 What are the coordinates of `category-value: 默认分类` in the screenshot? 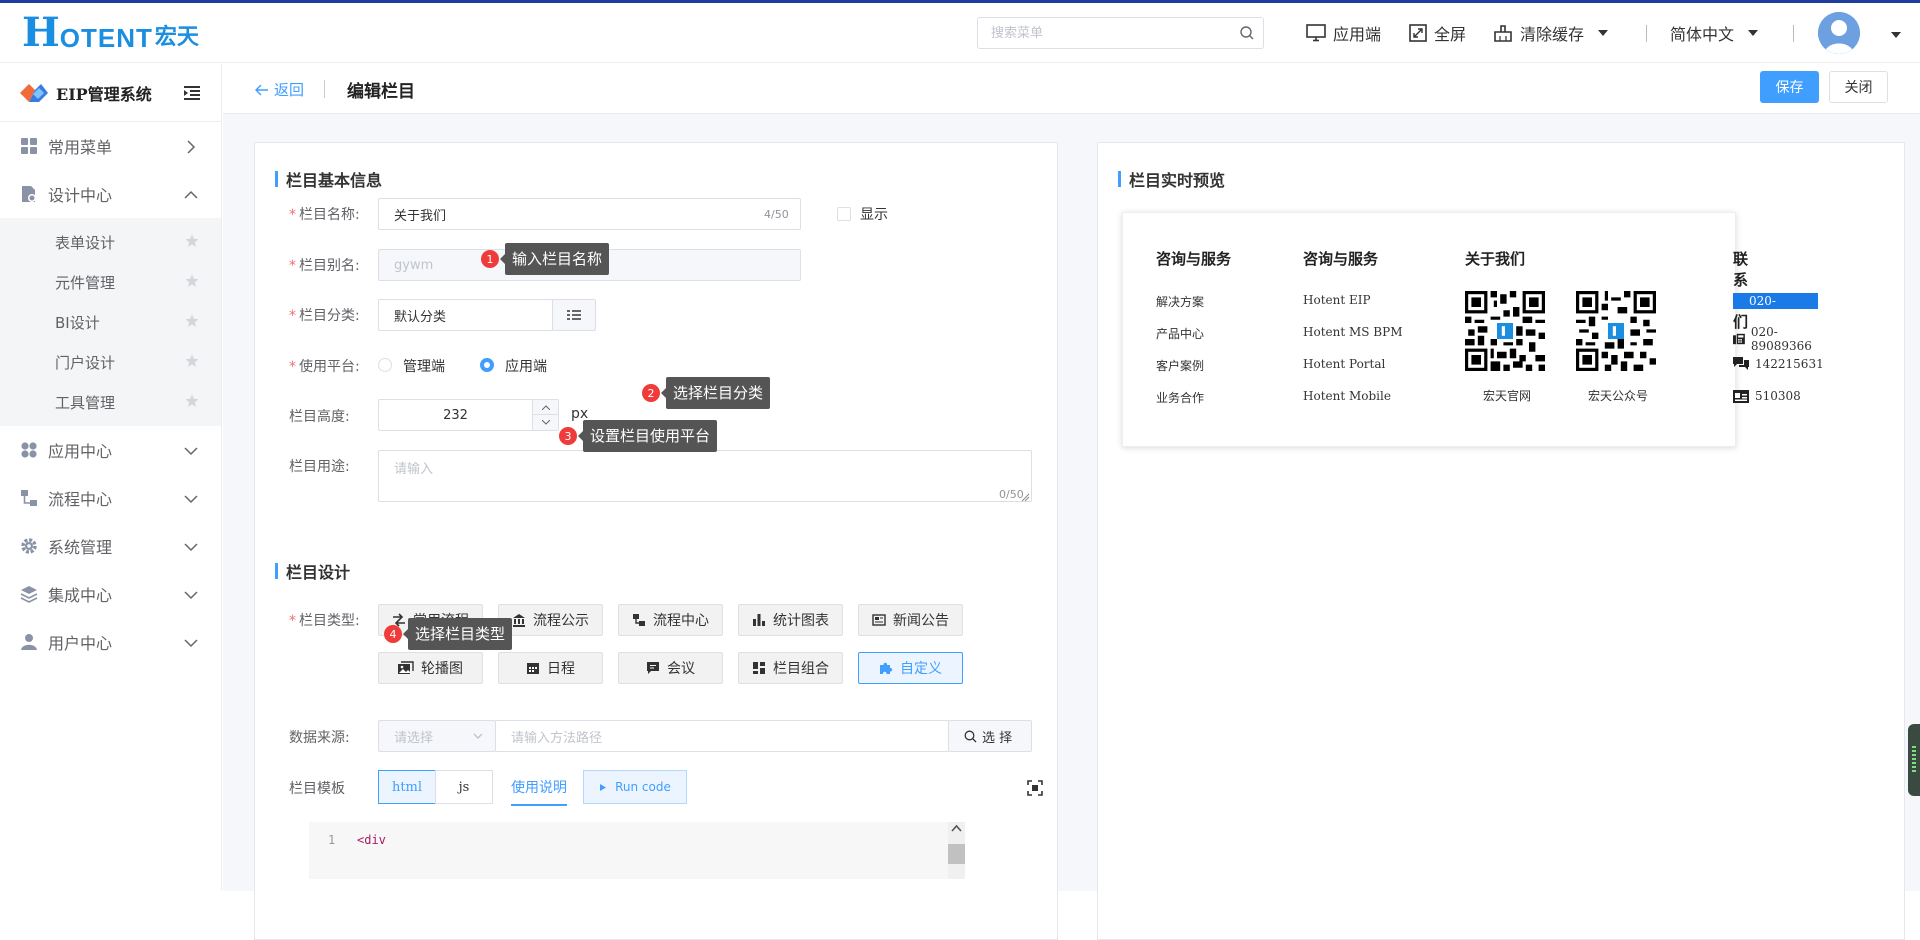 It's located at (420, 317).